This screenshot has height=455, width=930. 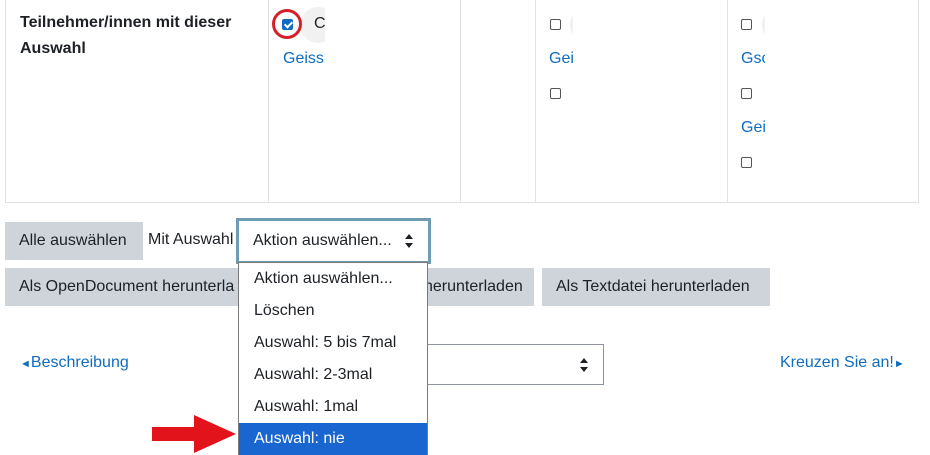 I want to click on next-activity-link: Kreuzen Sie an!►, so click(x=842, y=363).